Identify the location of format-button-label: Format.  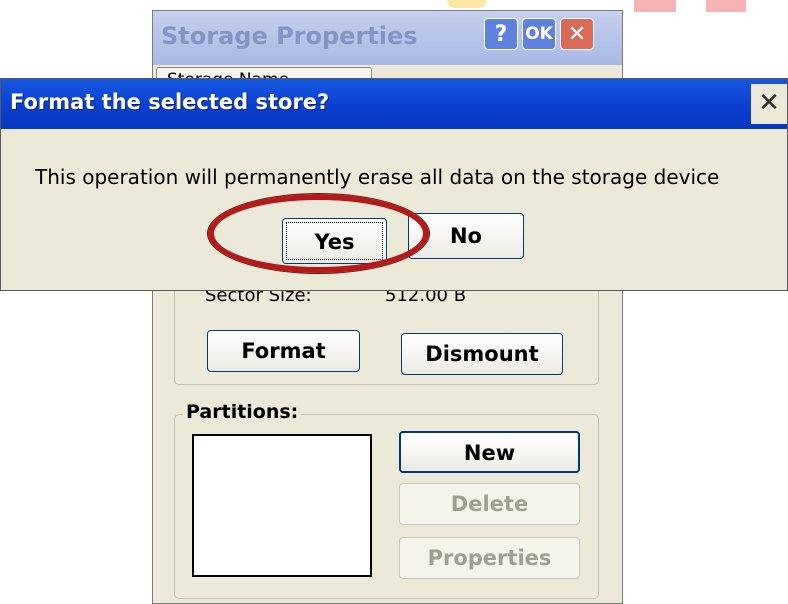
(283, 351).